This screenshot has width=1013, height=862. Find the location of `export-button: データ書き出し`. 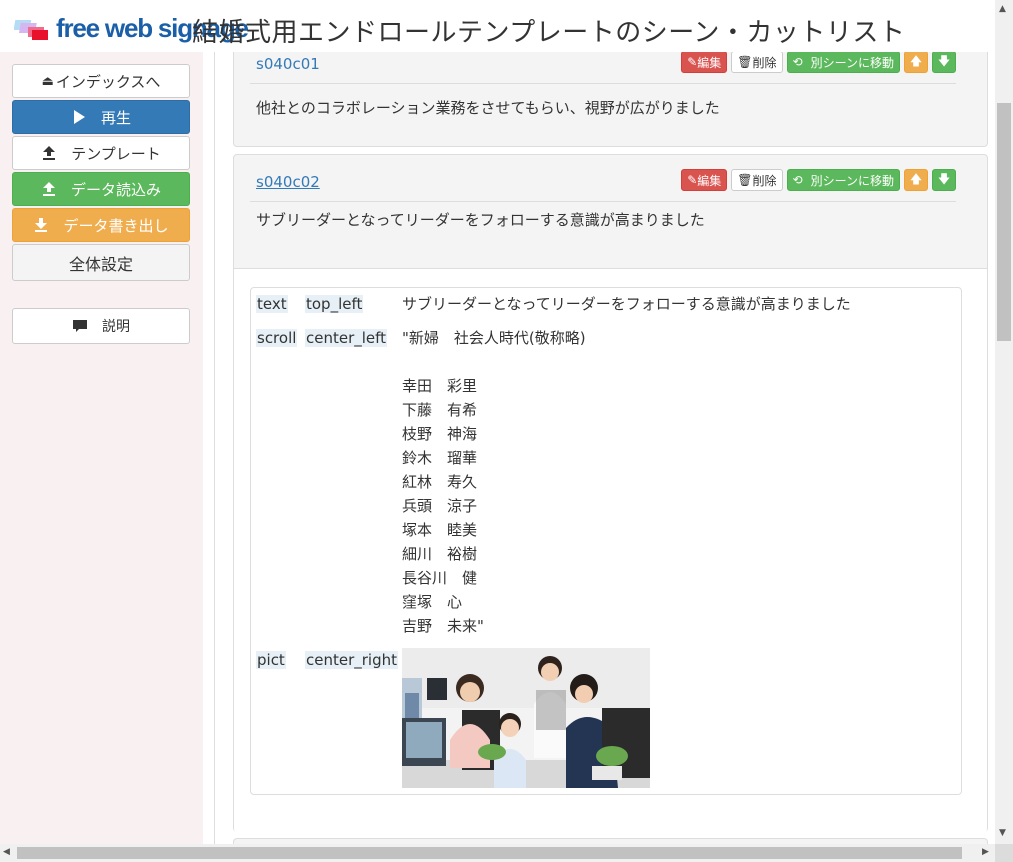

export-button: データ書き出し is located at coordinates (101, 225).